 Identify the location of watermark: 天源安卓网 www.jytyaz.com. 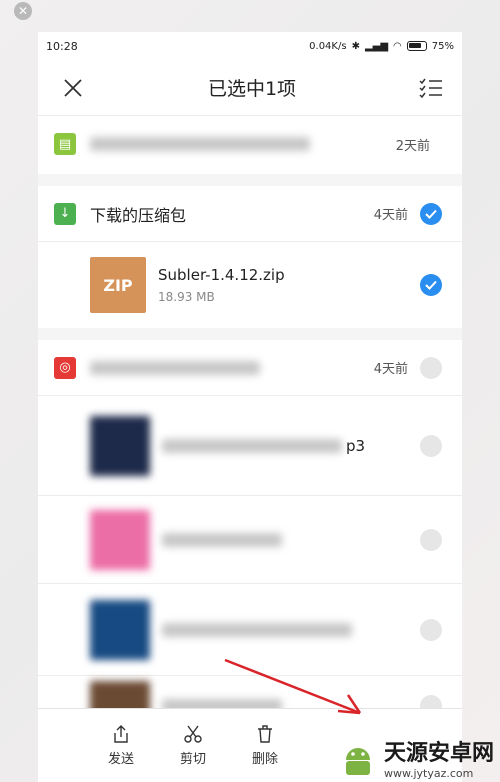
(416, 757).